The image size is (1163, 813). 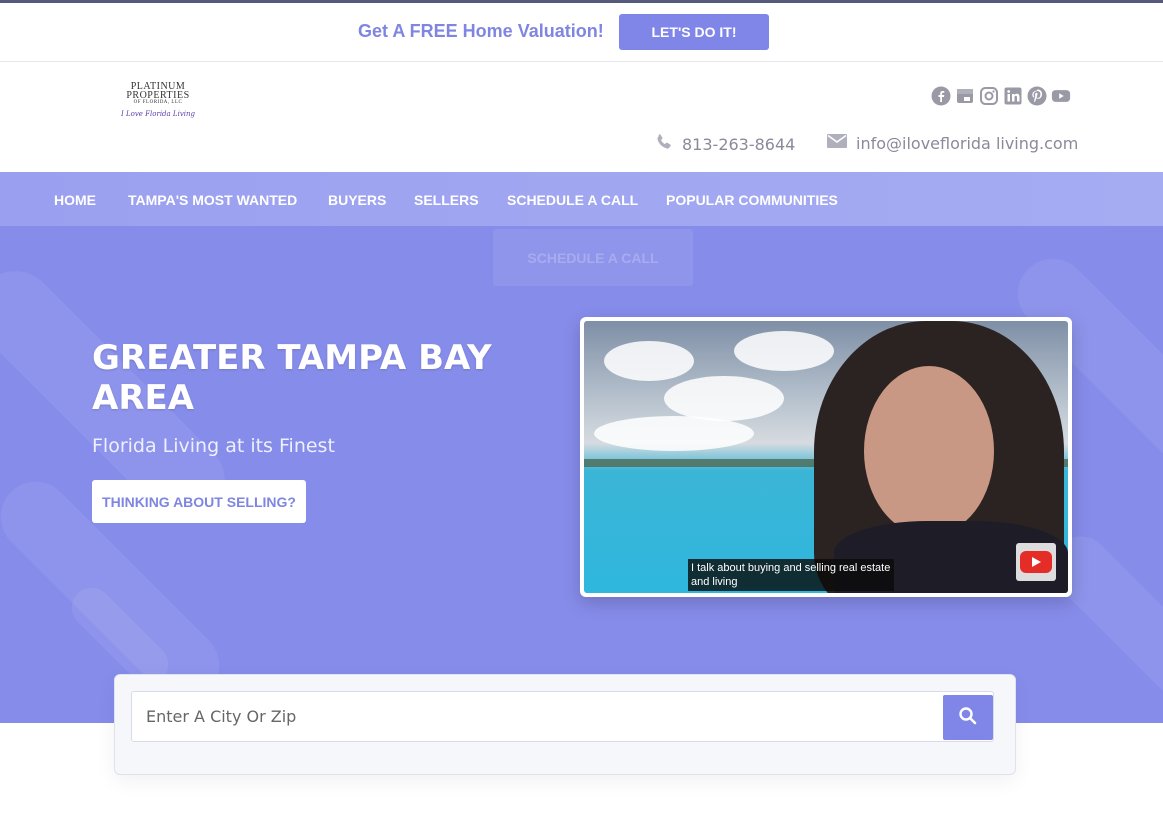 What do you see at coordinates (941, 96) in the screenshot?
I see `facebook-icon` at bounding box center [941, 96].